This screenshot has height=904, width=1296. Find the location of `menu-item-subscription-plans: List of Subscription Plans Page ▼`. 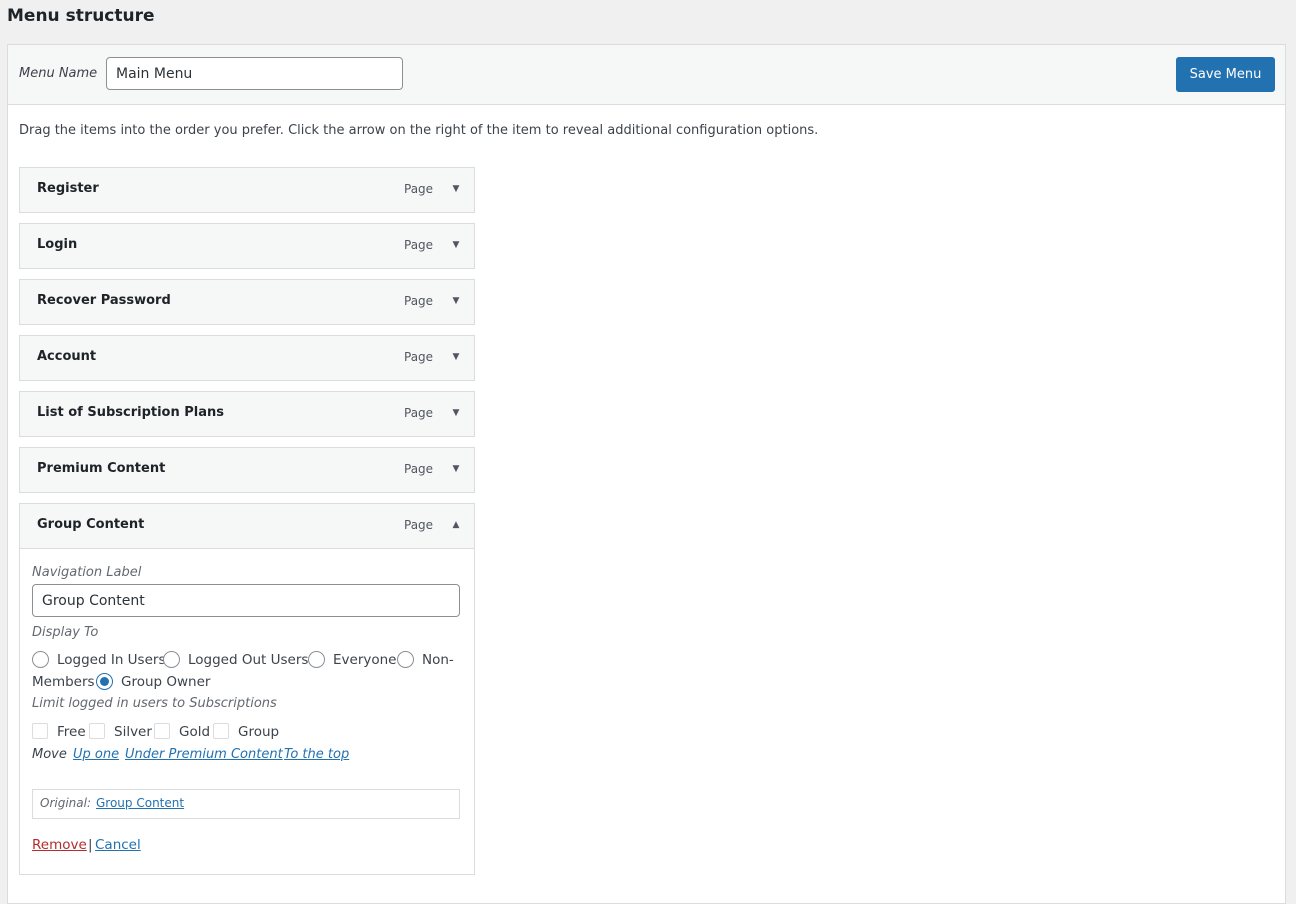

menu-item-subscription-plans: List of Subscription Plans Page ▼ is located at coordinates (247, 414).